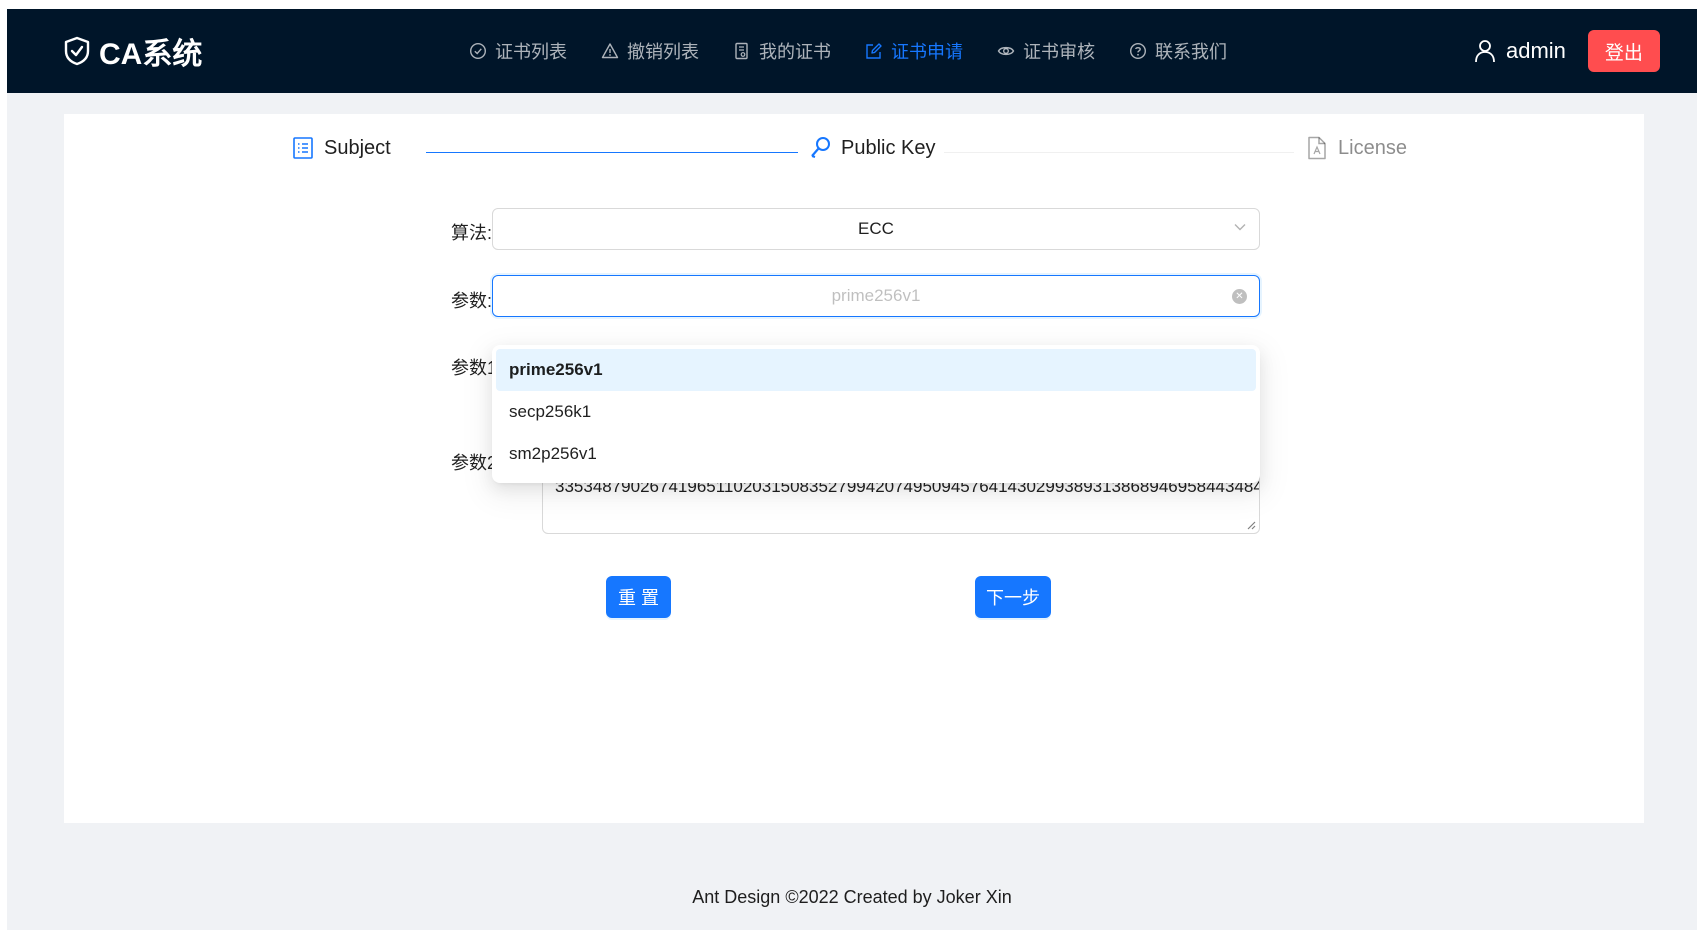 This screenshot has width=1704, height=938. I want to click on nav-label: 证书申请, so click(927, 52).